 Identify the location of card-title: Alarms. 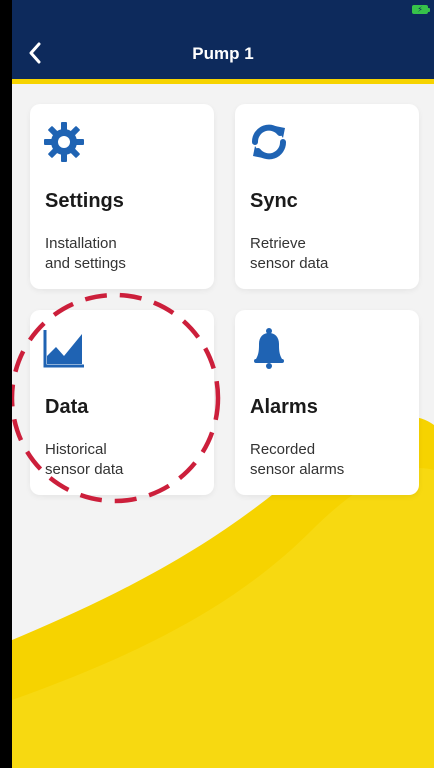
(284, 407).